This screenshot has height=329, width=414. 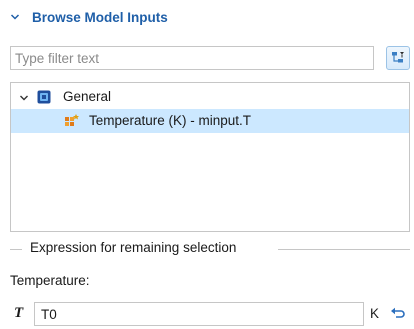 What do you see at coordinates (170, 120) in the screenshot?
I see `tree-item-label: Temperature (K) - minput.T` at bounding box center [170, 120].